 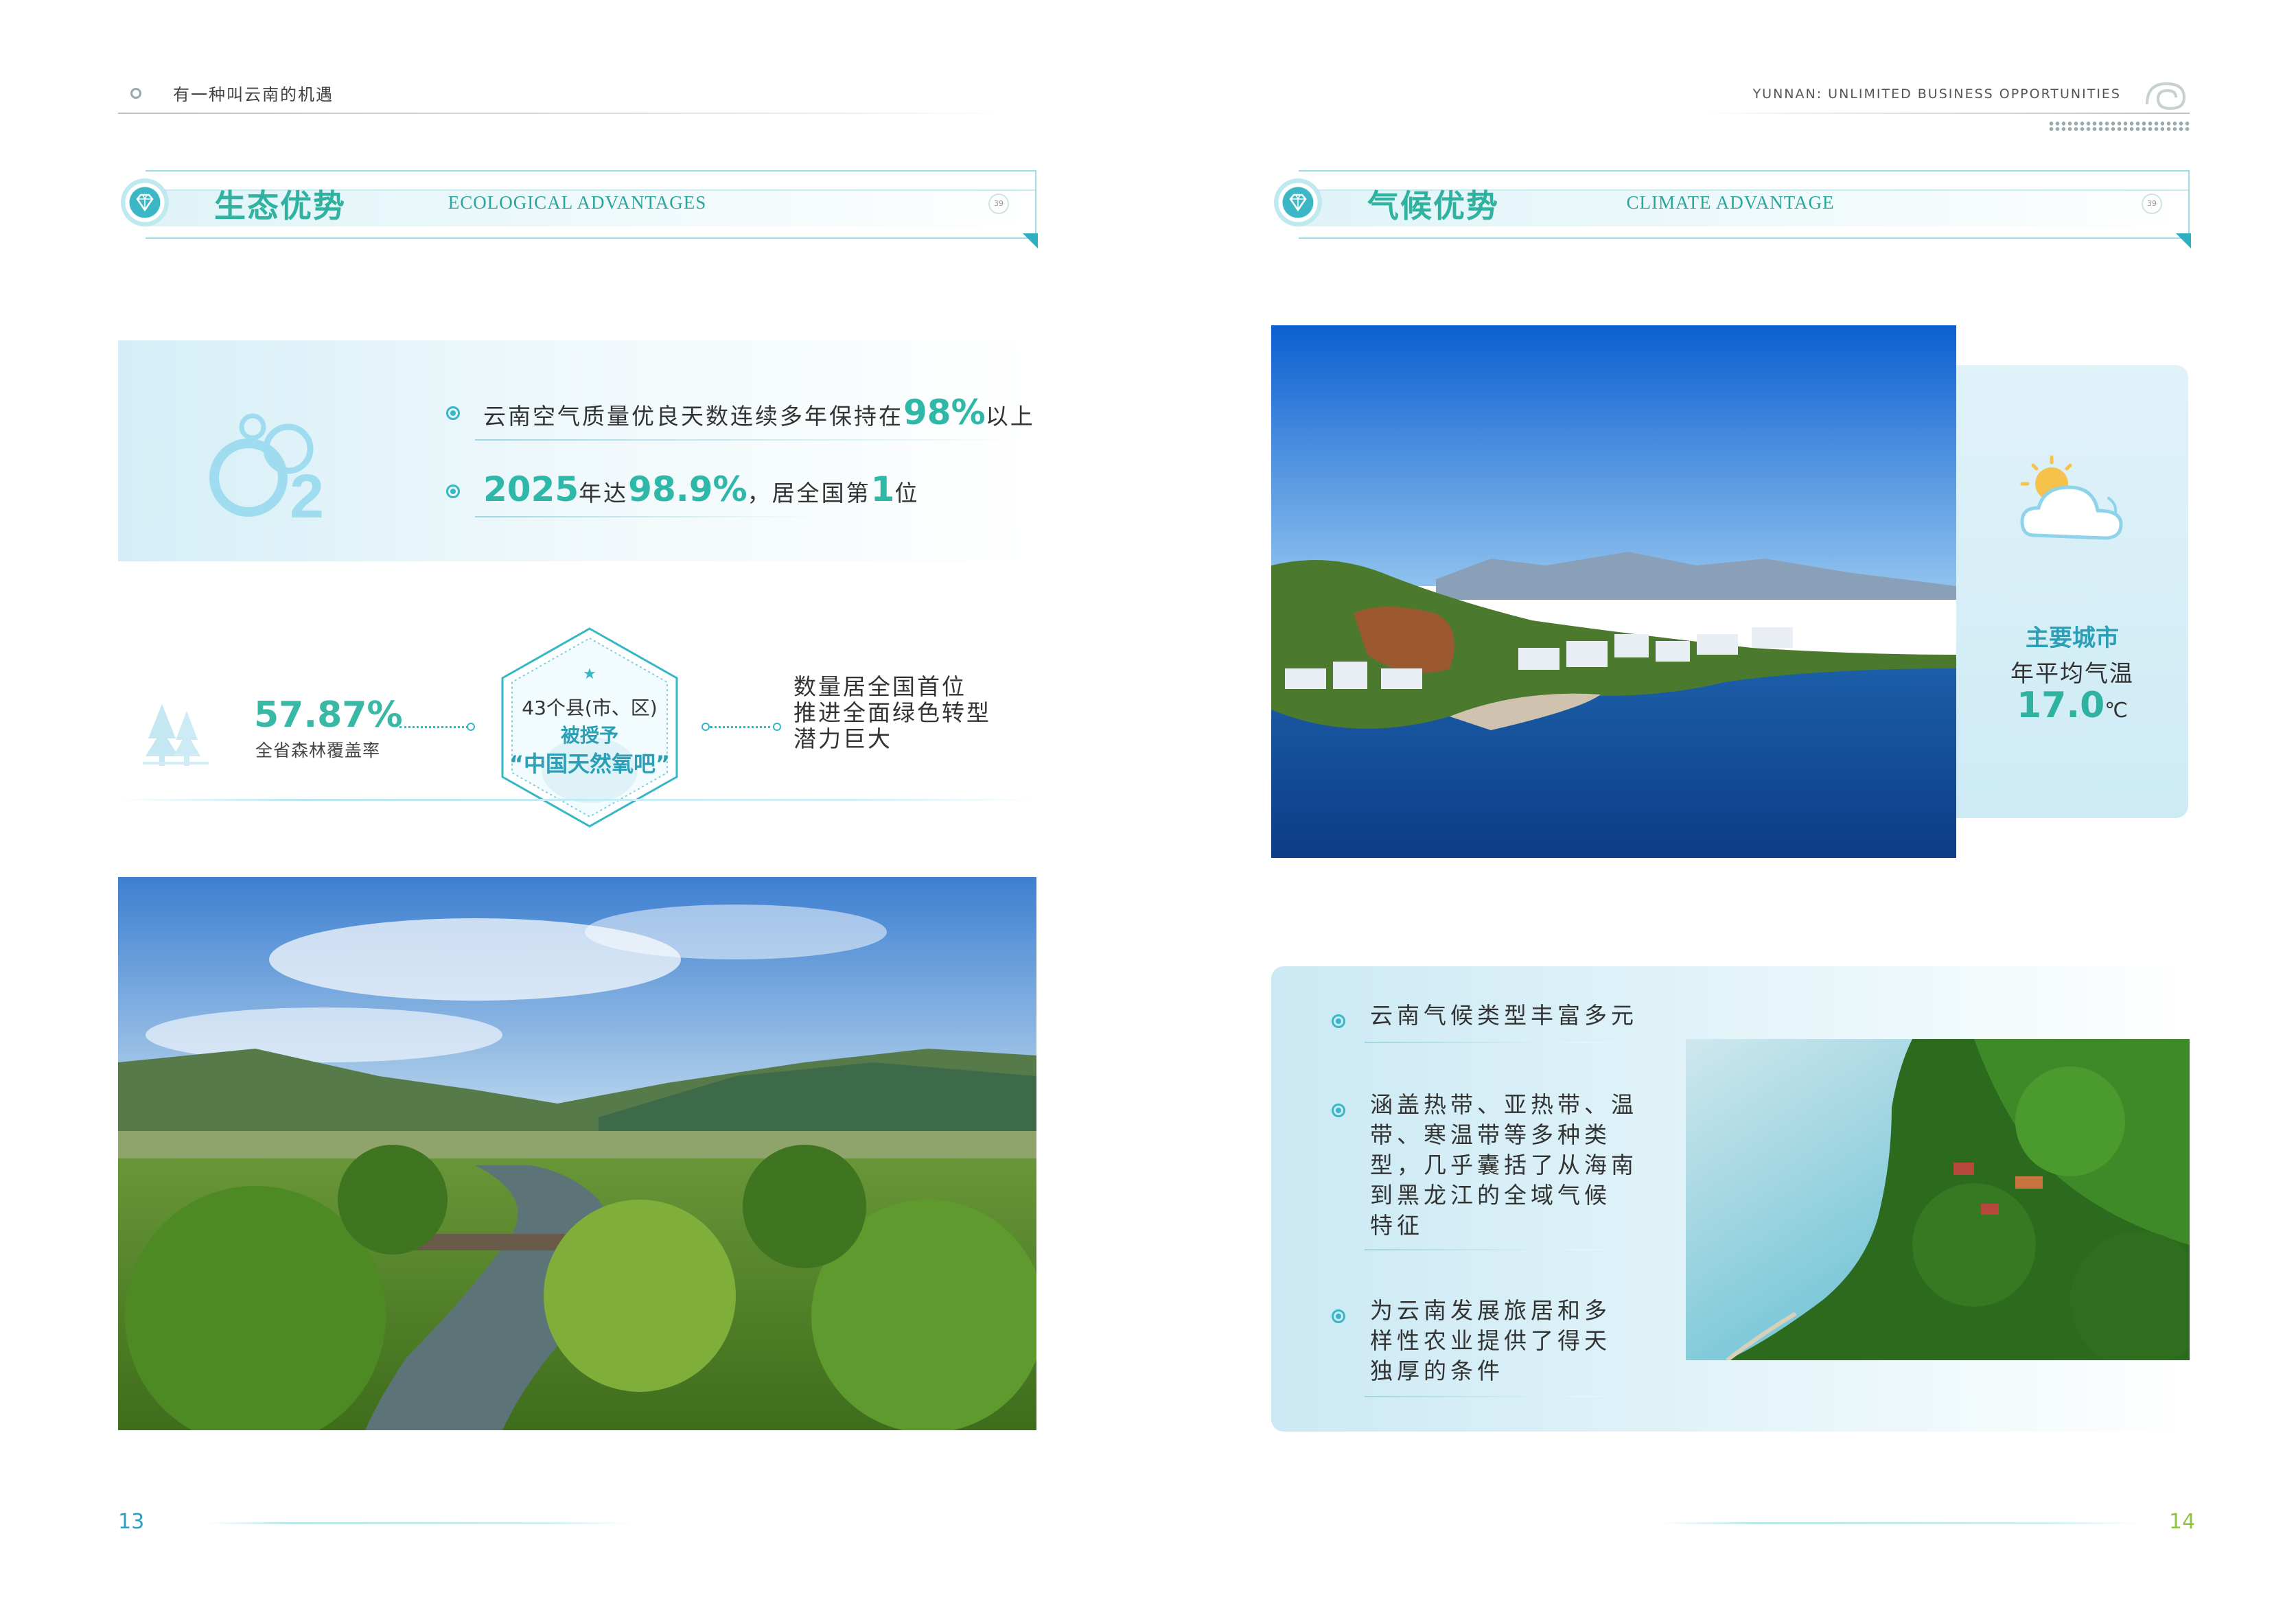 What do you see at coordinates (2072, 638) in the screenshot?
I see `temp-title: 主要城市` at bounding box center [2072, 638].